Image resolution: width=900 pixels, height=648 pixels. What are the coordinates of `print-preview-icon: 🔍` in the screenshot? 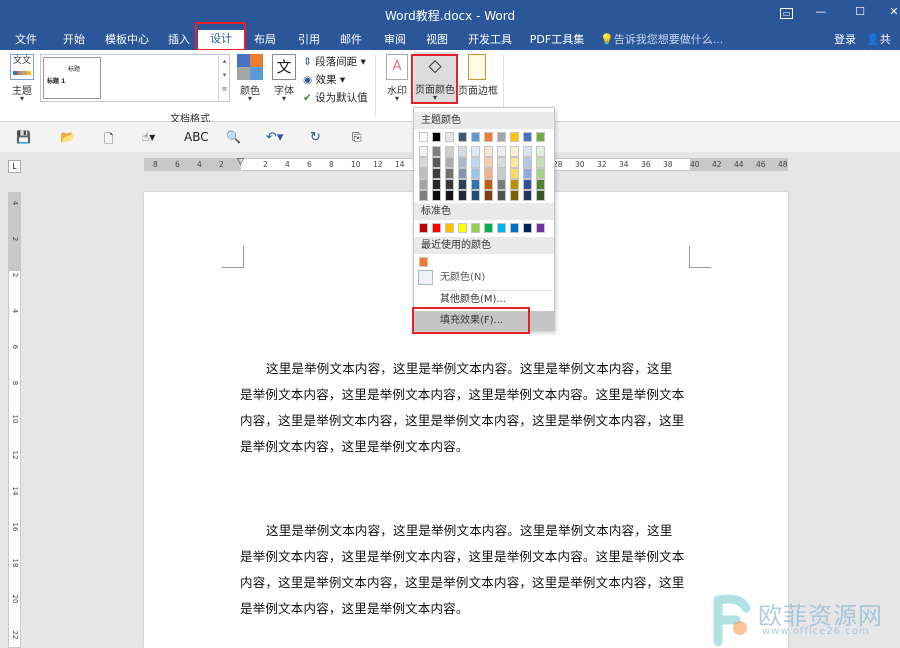 It's located at (233, 137).